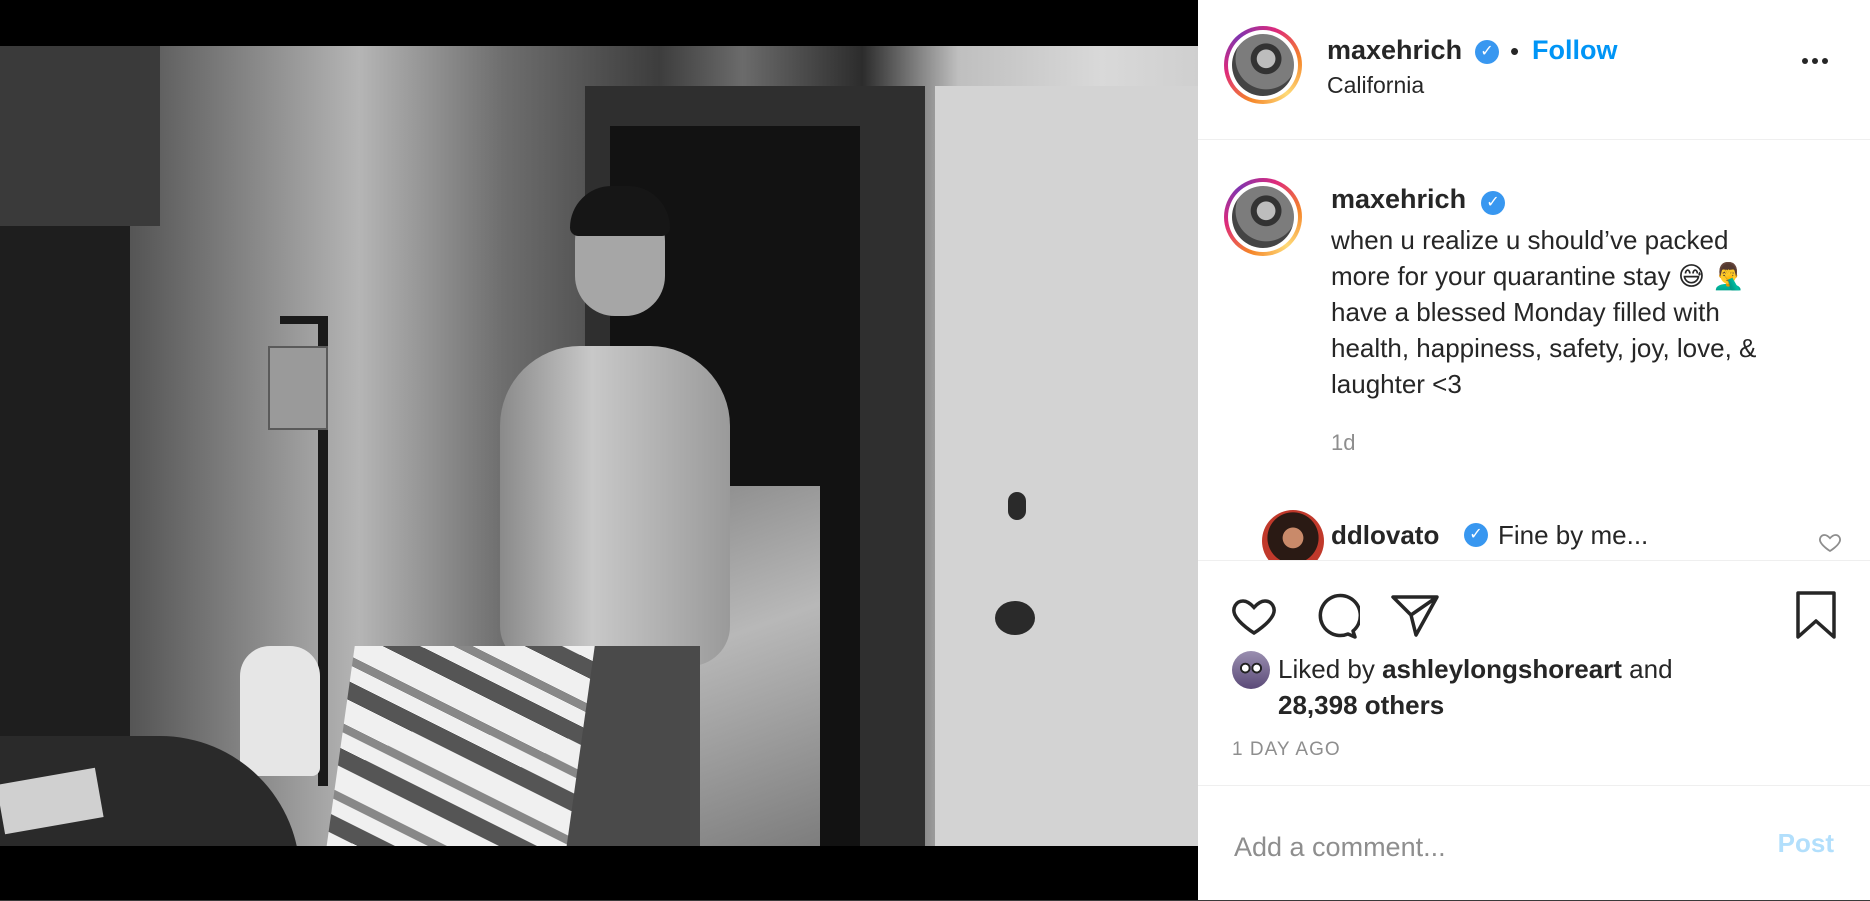  I want to click on comment-bubble-icon, so click(1335, 616).